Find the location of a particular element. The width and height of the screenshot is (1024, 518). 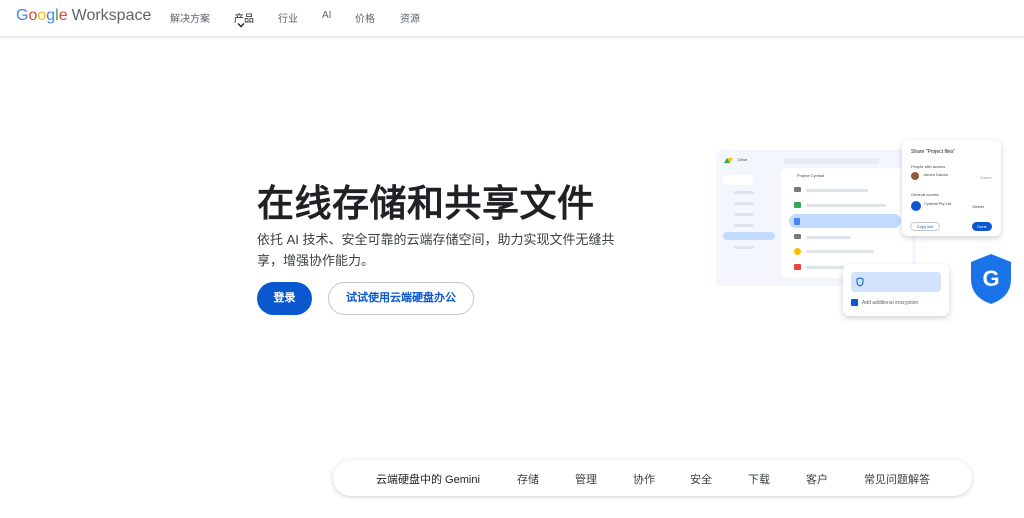

subnav-security: 安全 is located at coordinates (701, 479).